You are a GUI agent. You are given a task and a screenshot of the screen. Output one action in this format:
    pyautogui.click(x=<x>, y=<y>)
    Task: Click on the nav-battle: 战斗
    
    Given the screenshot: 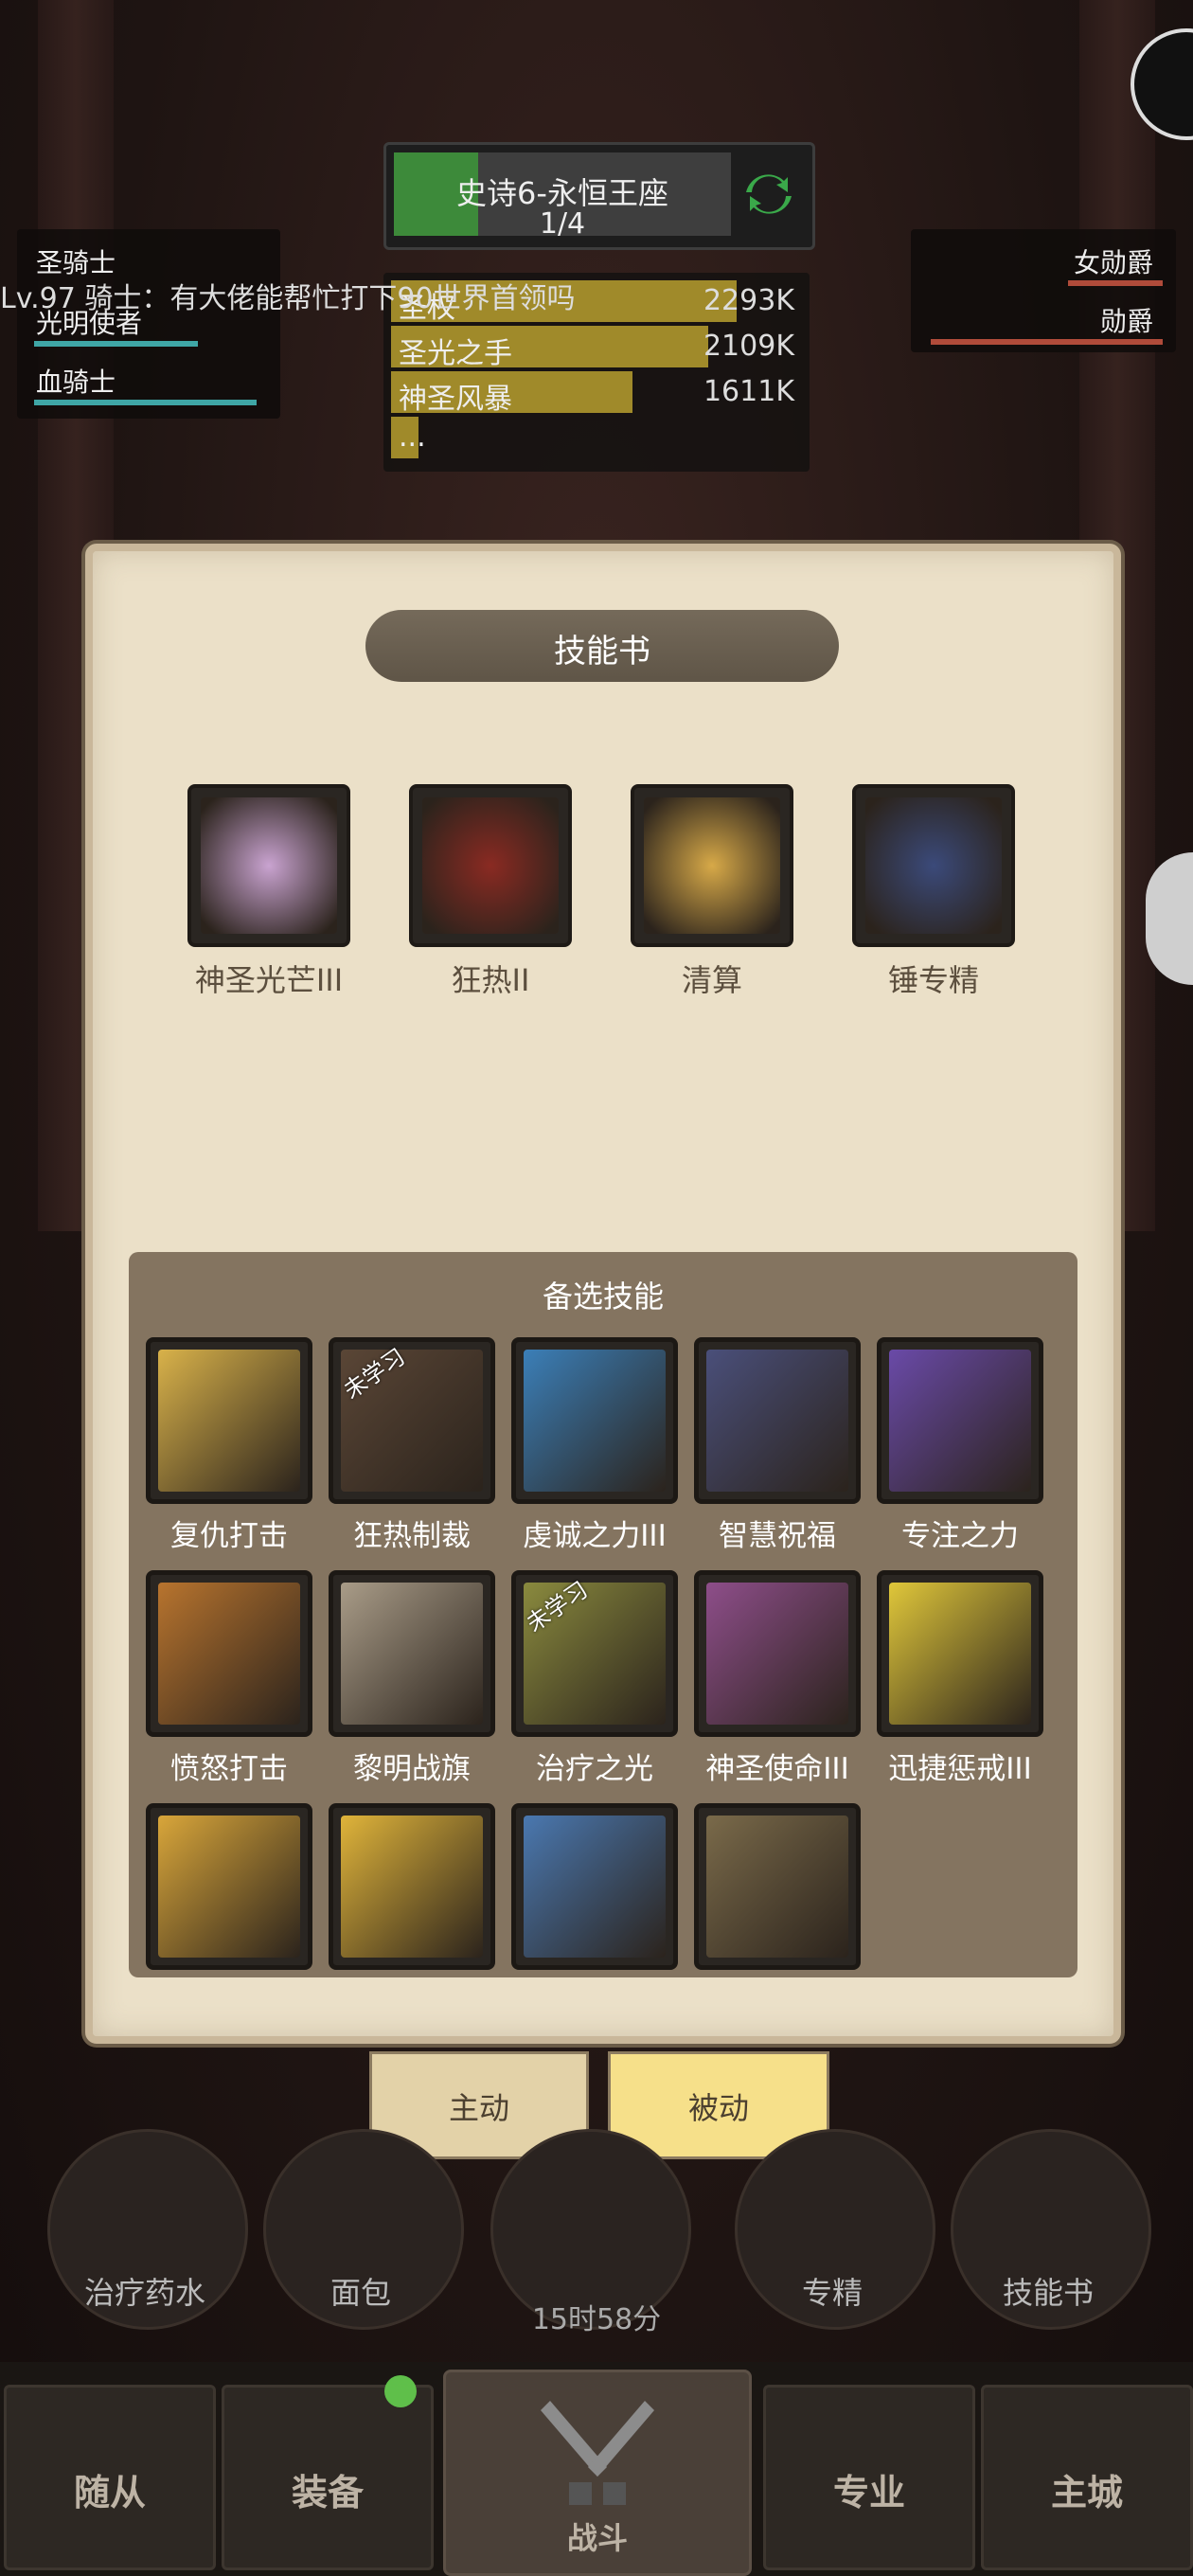 What is the action you would take?
    pyautogui.click(x=597, y=2473)
    